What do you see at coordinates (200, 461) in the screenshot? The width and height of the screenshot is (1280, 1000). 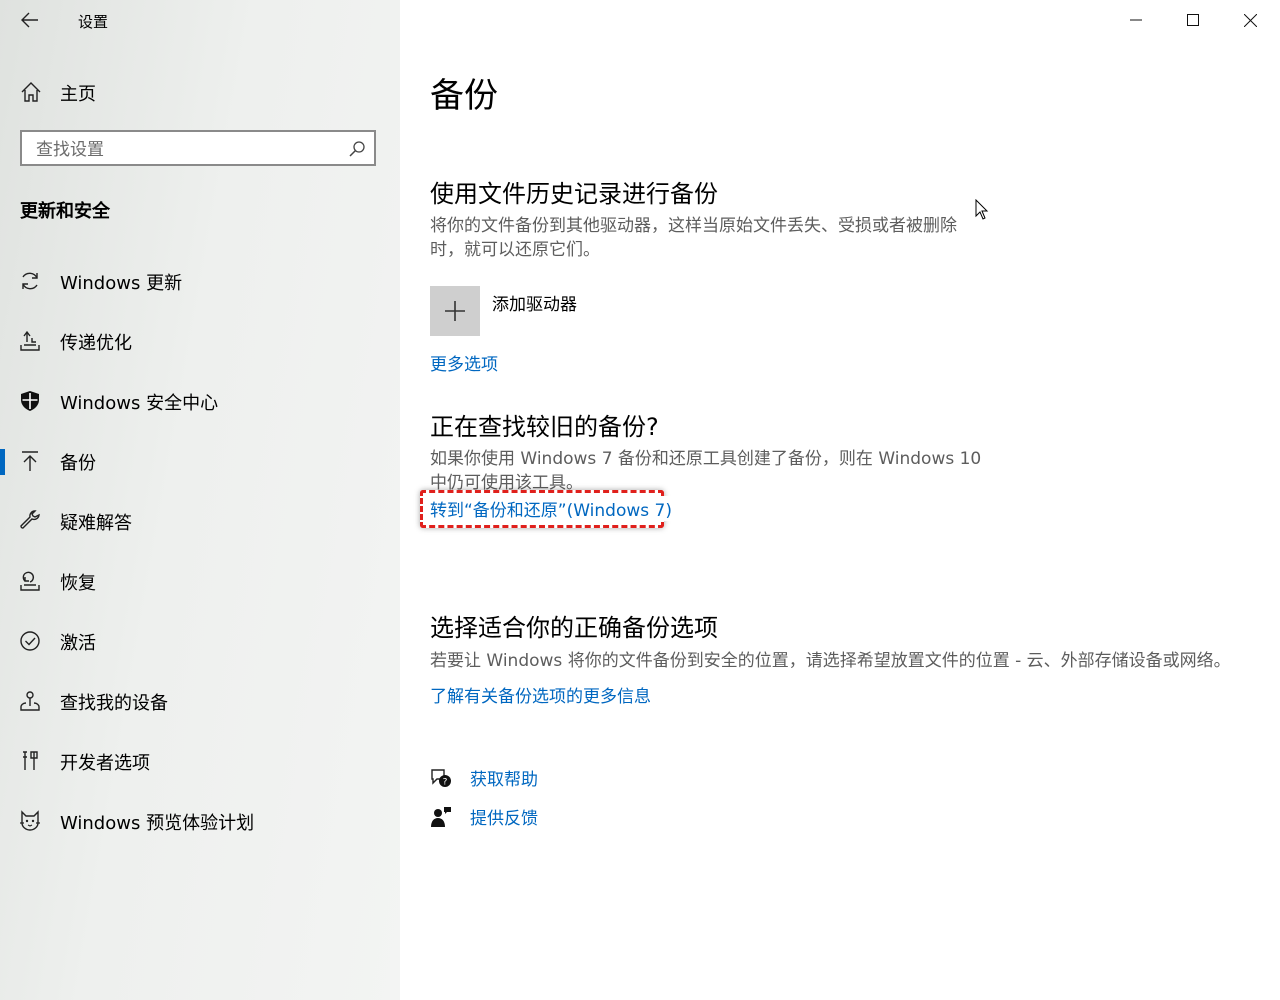 I see `sidebar-item-backup: 备份` at bounding box center [200, 461].